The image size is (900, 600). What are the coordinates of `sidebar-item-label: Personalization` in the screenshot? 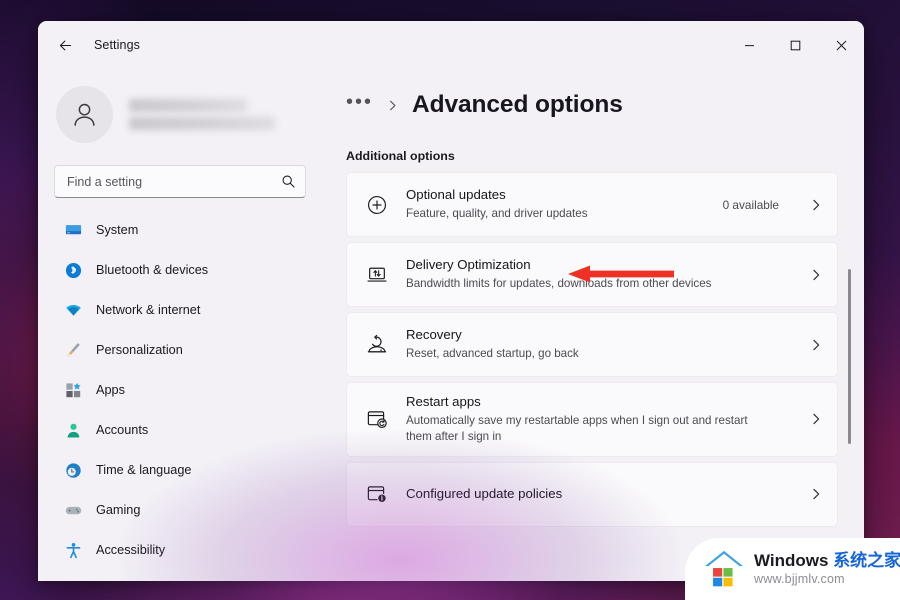 It's located at (139, 350).